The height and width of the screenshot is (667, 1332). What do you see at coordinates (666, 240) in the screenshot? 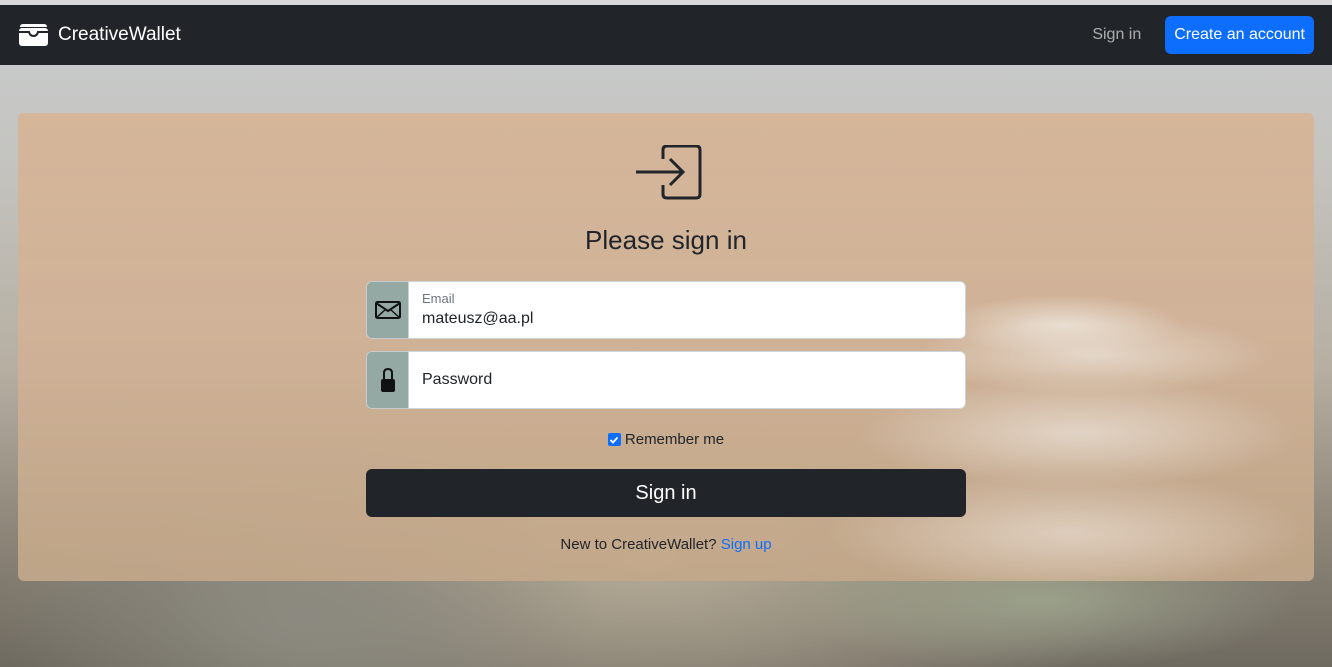
I see `page-title: Please sign in` at bounding box center [666, 240].